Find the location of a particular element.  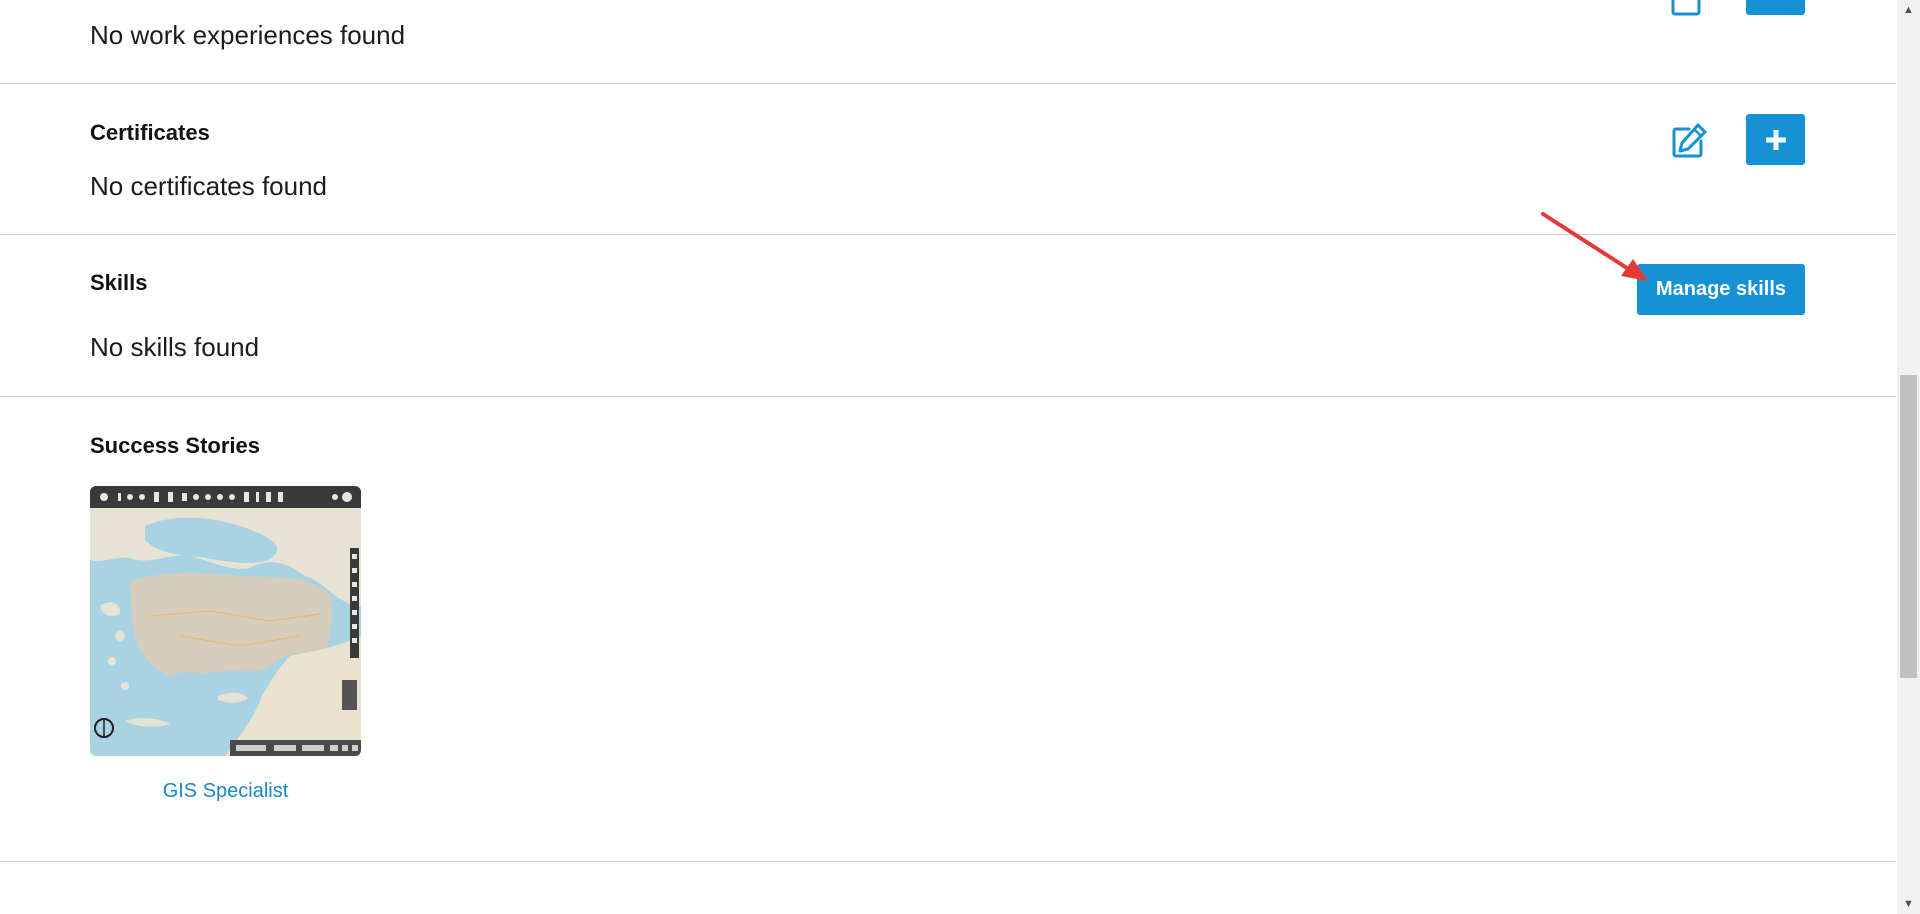

scroll-up-icon: ▲ is located at coordinates (1908, 10).